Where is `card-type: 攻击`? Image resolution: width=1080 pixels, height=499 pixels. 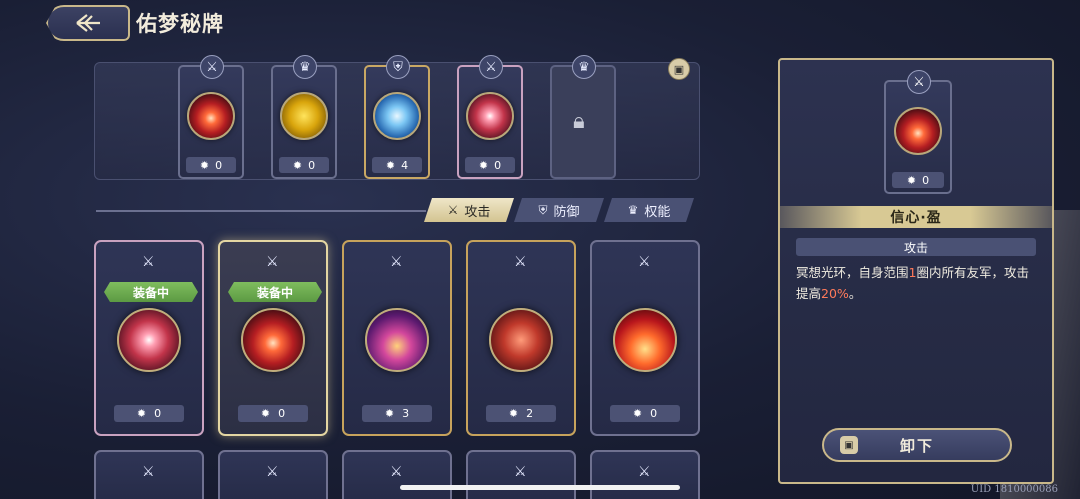 card-type: 攻击 is located at coordinates (916, 247).